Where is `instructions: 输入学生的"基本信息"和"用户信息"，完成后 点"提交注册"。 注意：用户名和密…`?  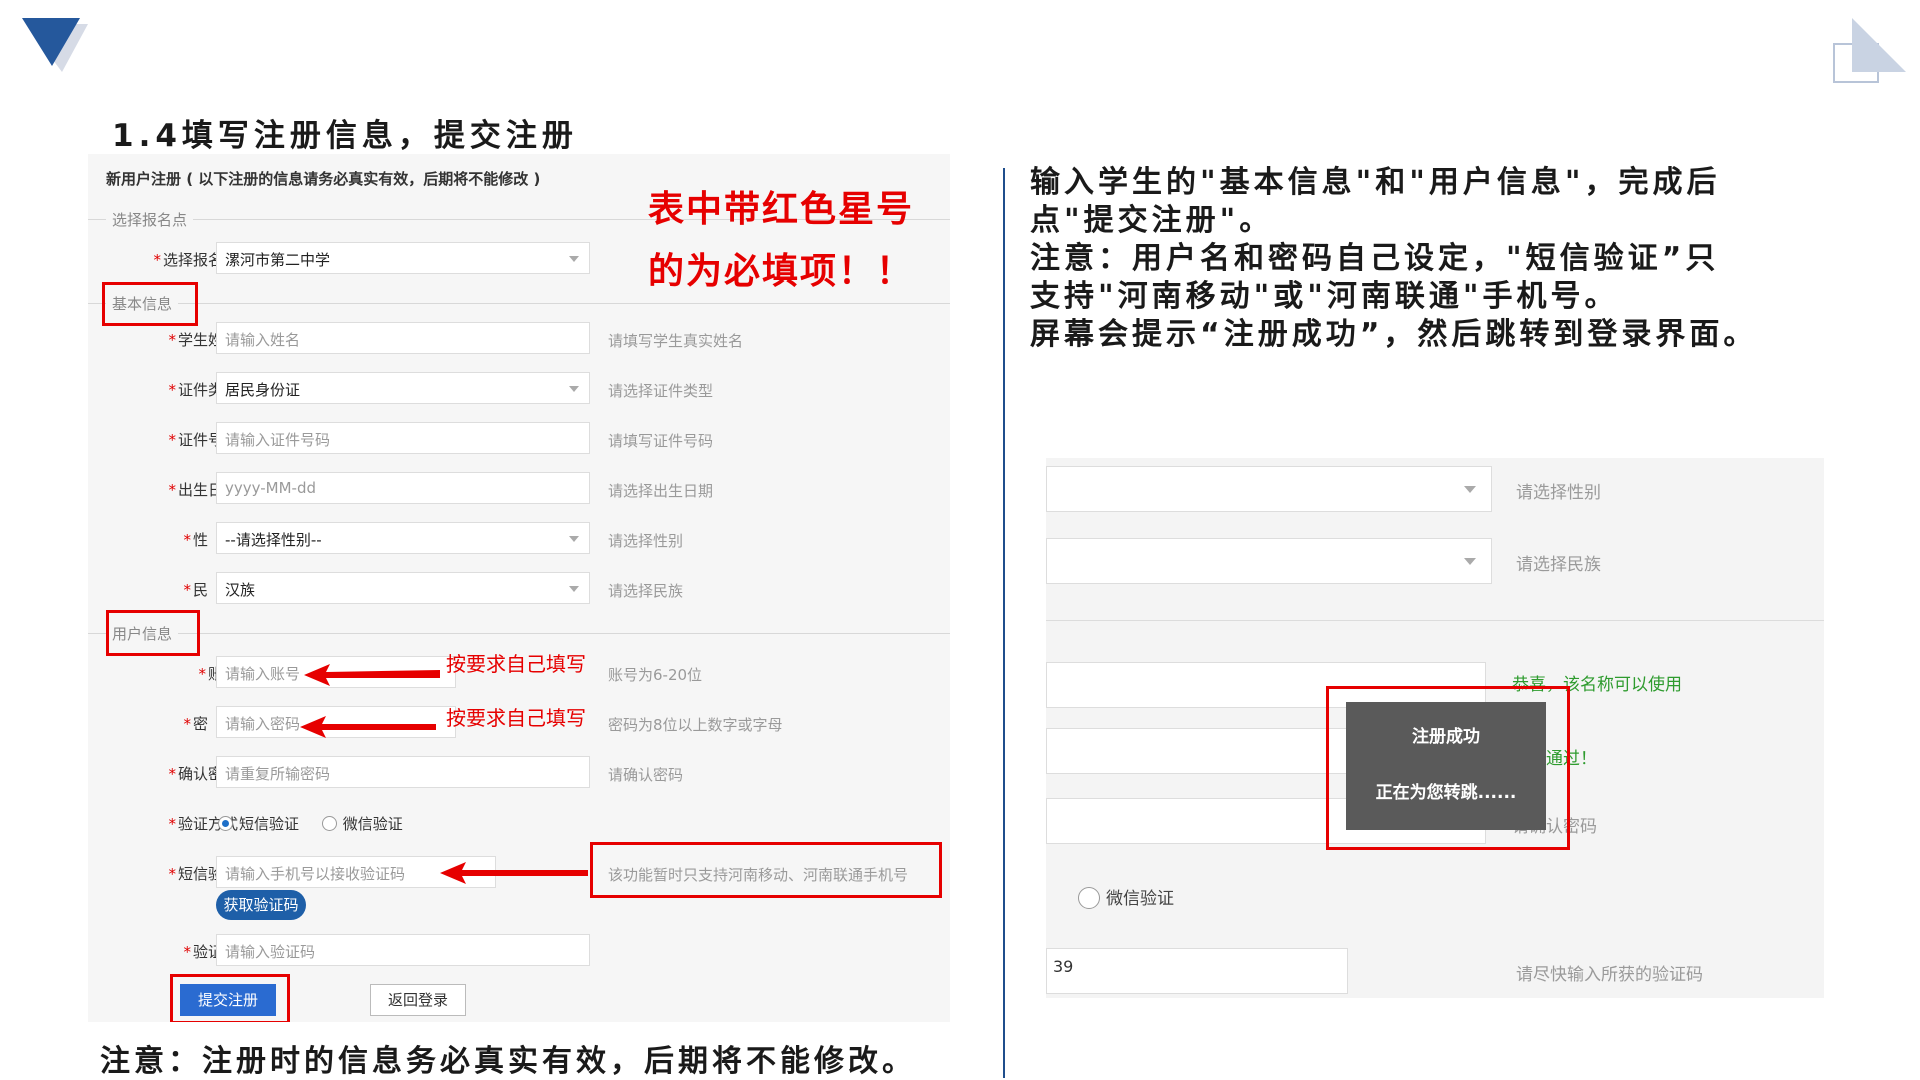
instructions: 输入学生的"基本信息"和"用户信息"，完成后 点"提交注册"。 注意：用户名和密… is located at coordinates (1470, 259).